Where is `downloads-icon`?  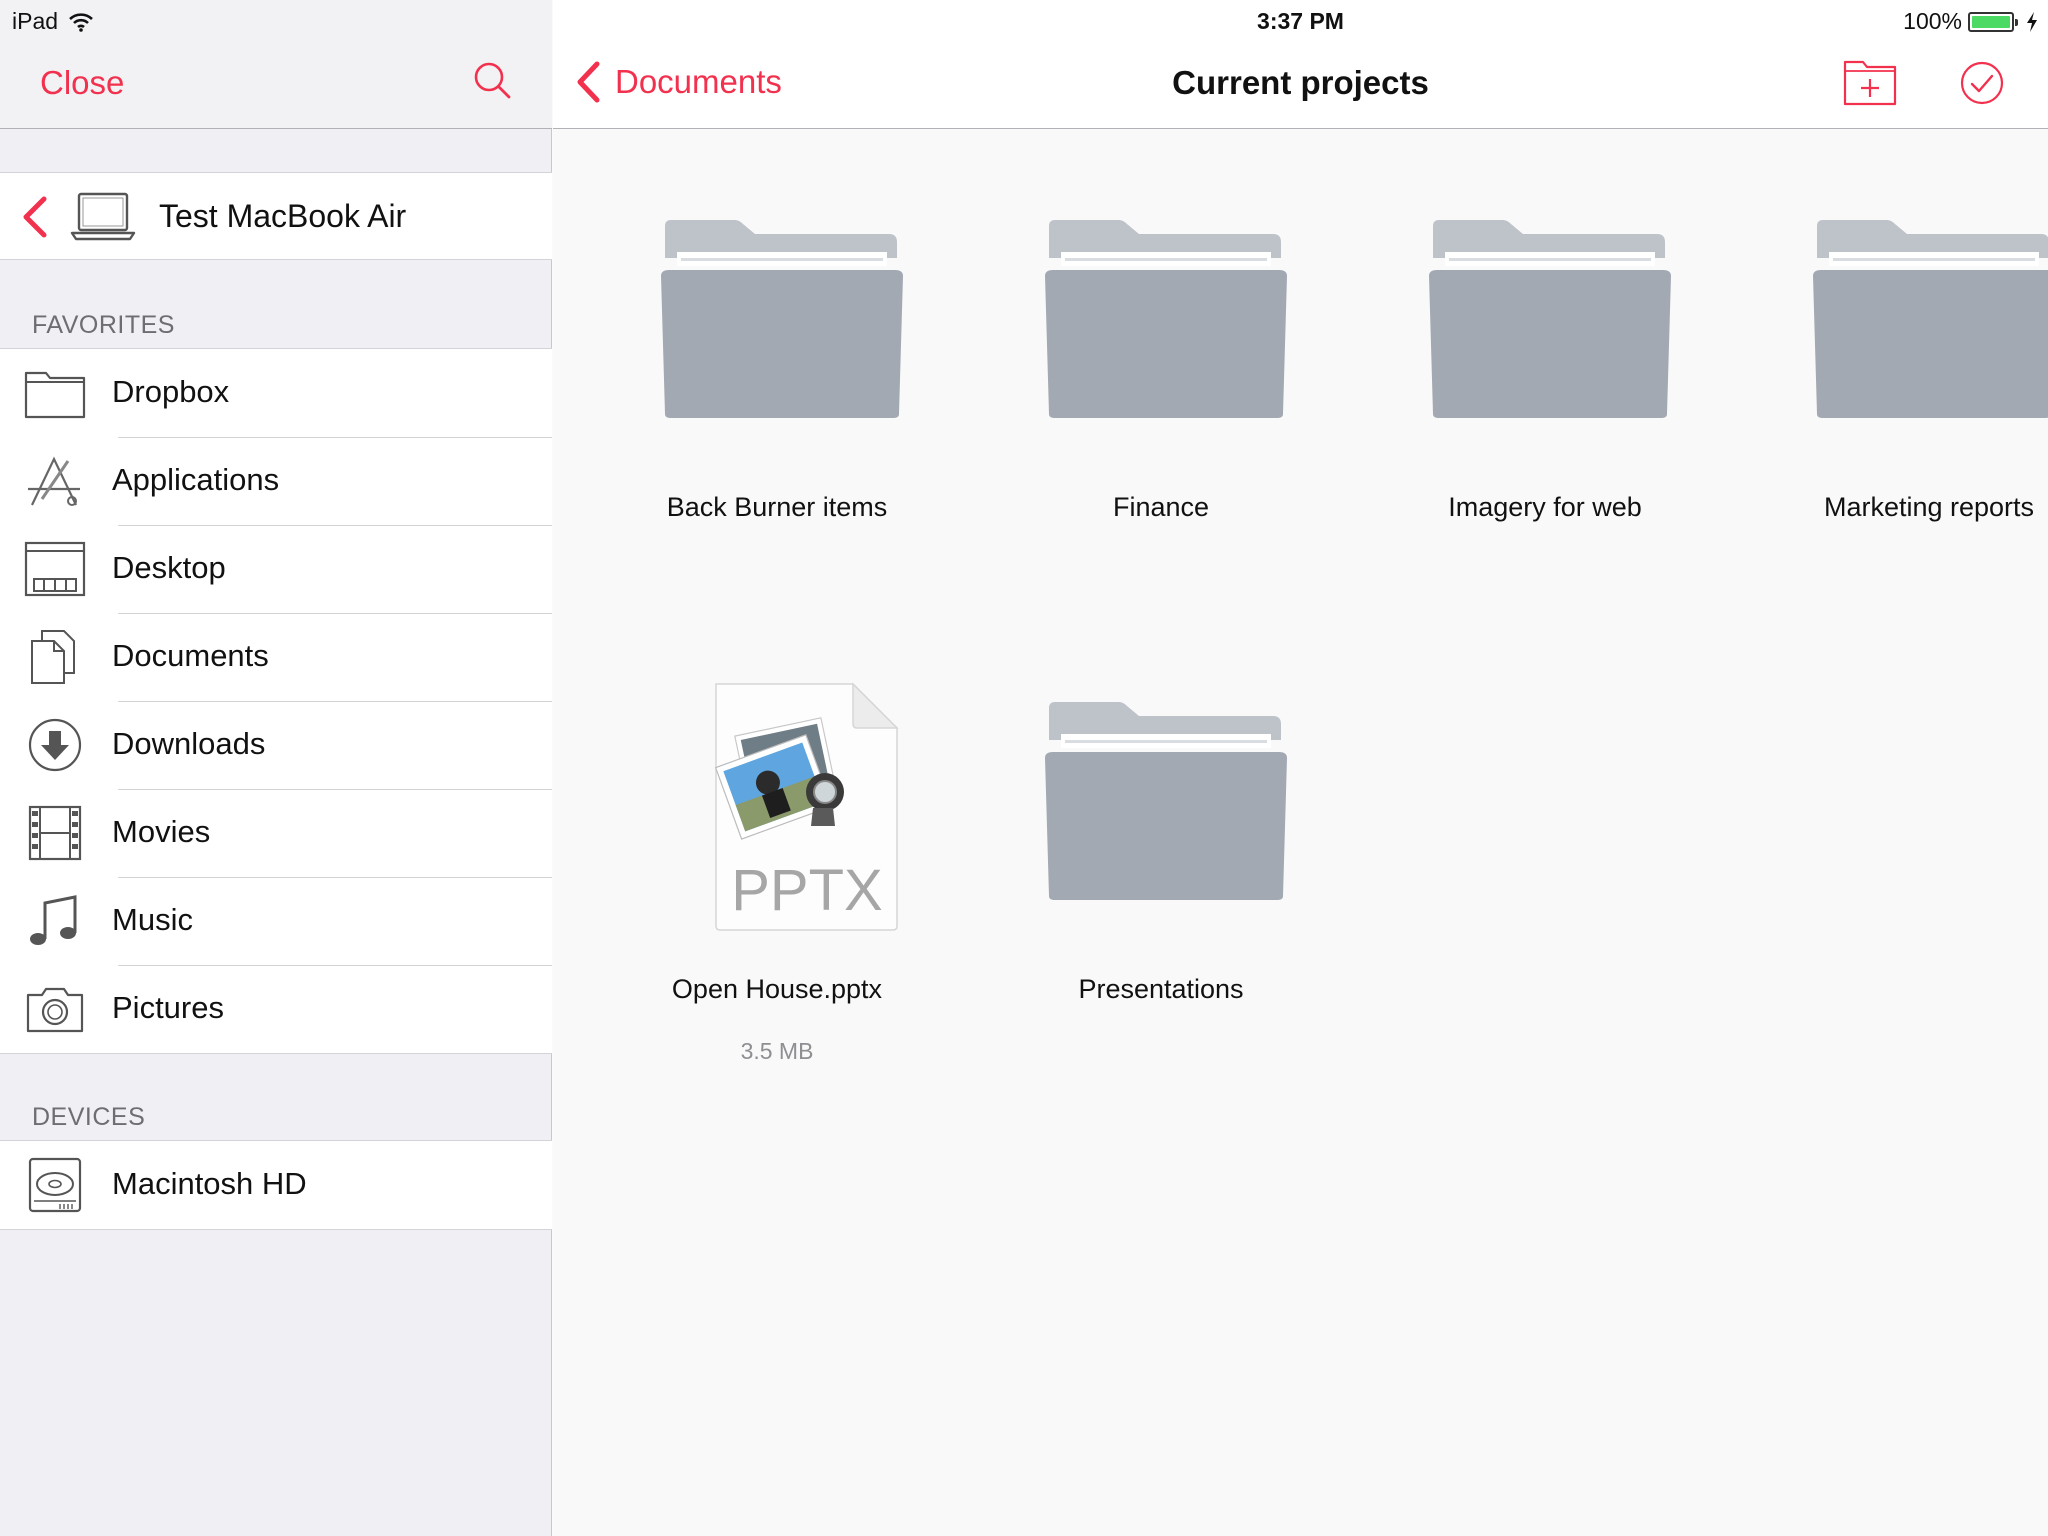
downloads-icon is located at coordinates (55, 745).